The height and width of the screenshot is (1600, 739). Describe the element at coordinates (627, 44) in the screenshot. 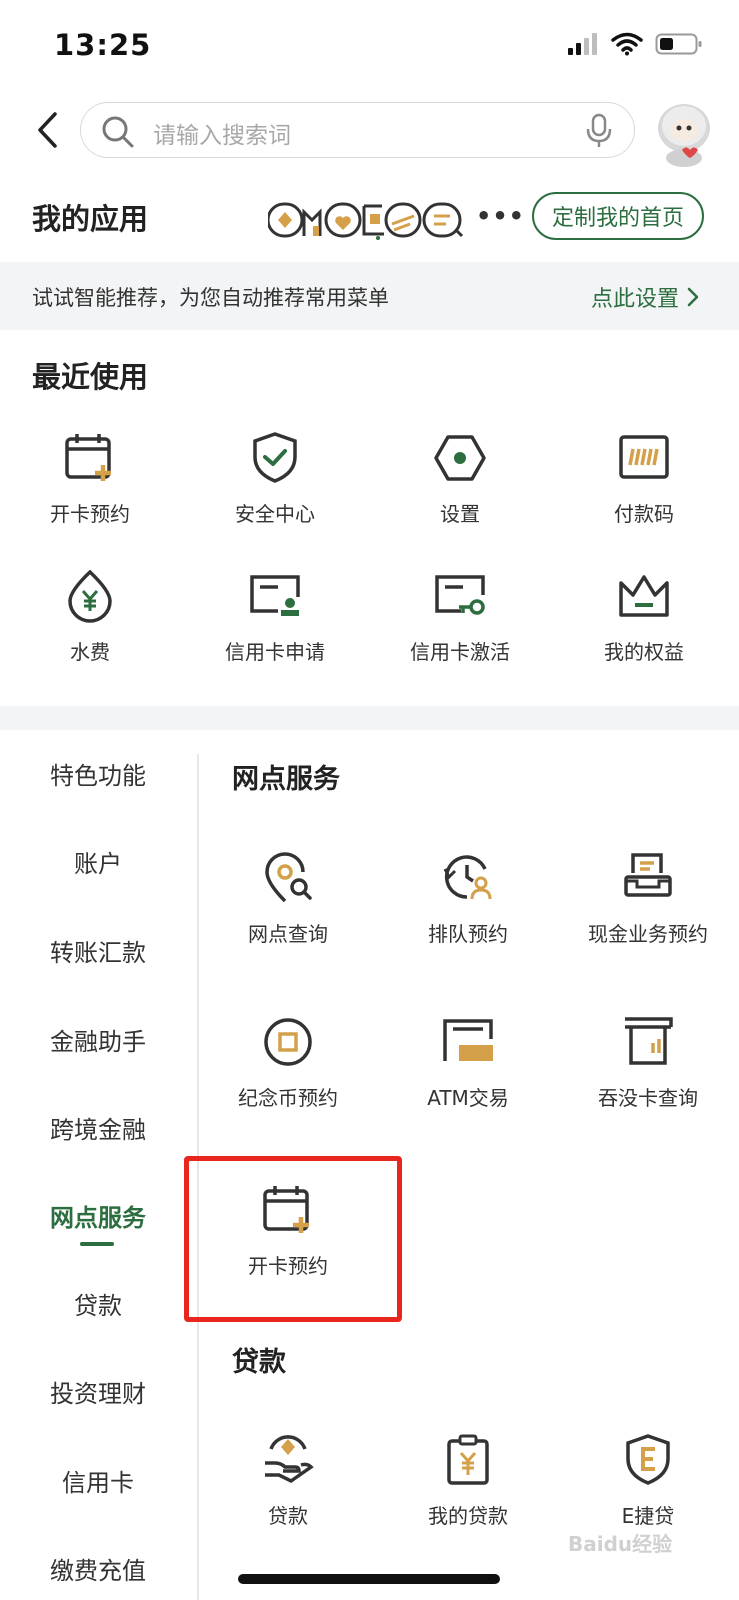

I see `wifi-icon` at that location.